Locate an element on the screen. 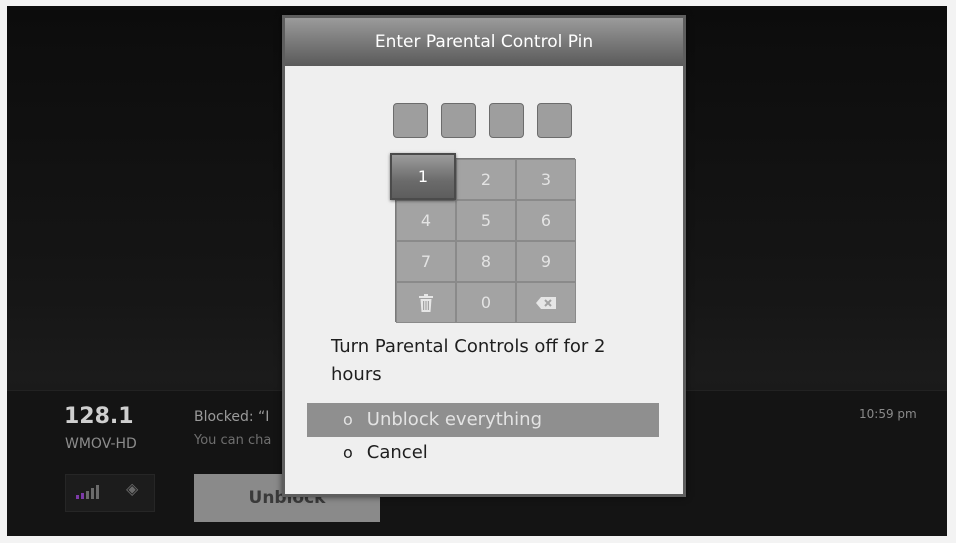 The height and width of the screenshot is (543, 956). key-8: 8 is located at coordinates (486, 261).